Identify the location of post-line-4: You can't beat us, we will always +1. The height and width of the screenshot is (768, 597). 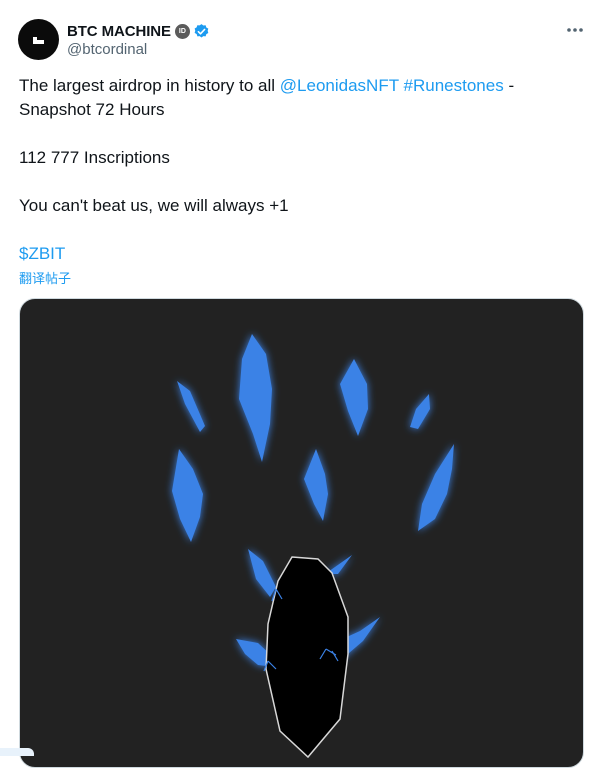
(154, 205).